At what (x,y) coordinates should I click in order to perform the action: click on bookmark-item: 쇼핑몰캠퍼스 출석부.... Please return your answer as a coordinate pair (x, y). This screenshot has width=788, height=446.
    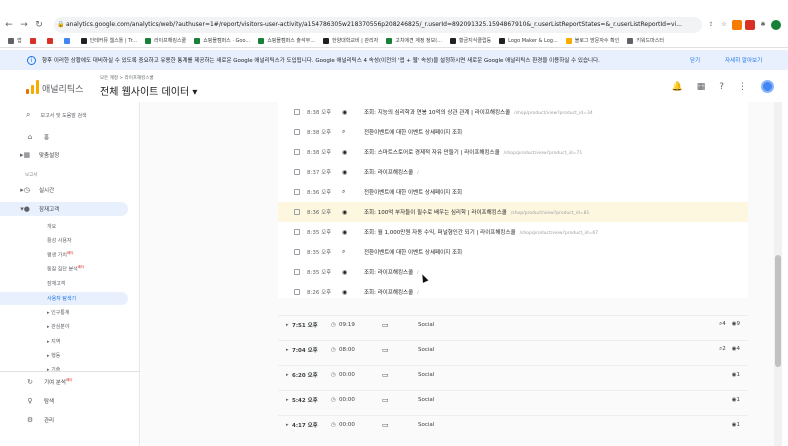
    Looking at the image, I should click on (286, 40).